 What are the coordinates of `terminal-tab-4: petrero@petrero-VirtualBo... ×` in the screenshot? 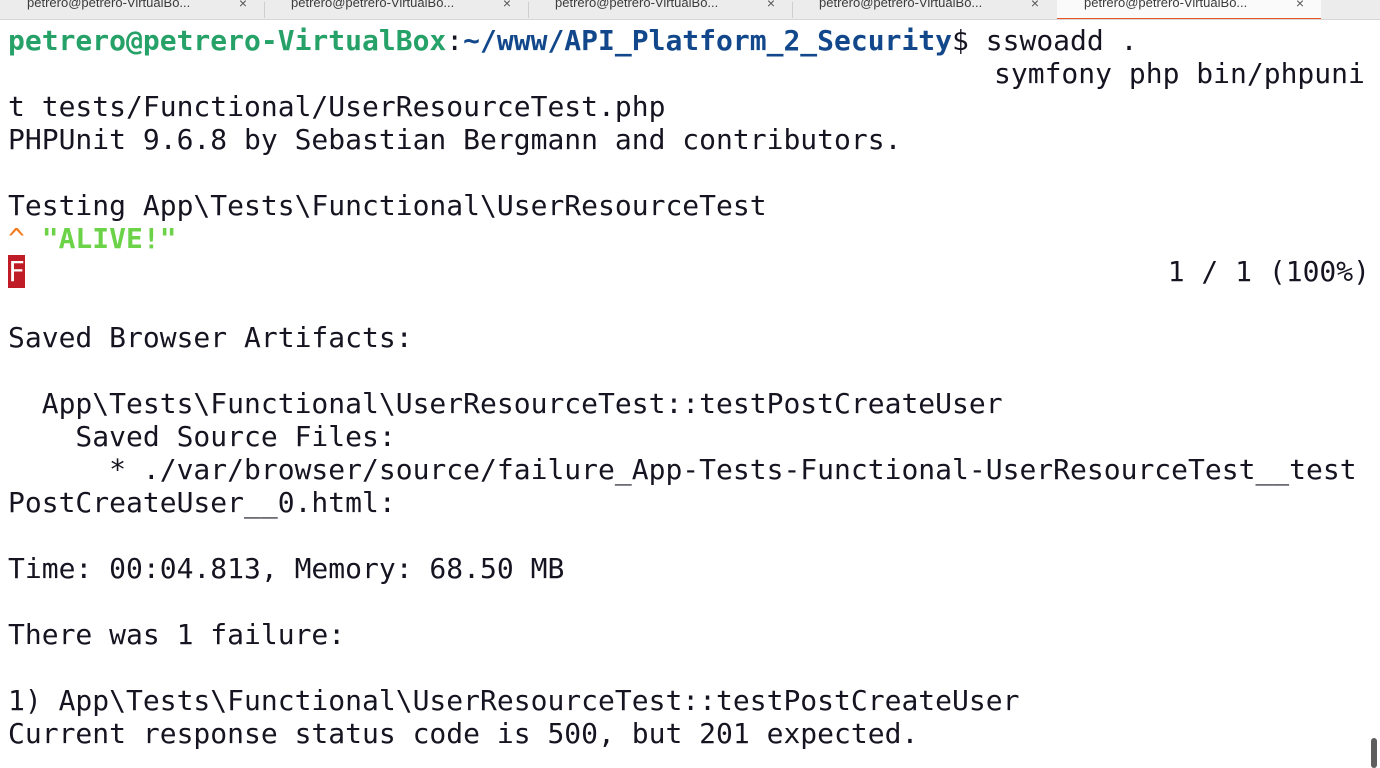 It's located at (924, 9).